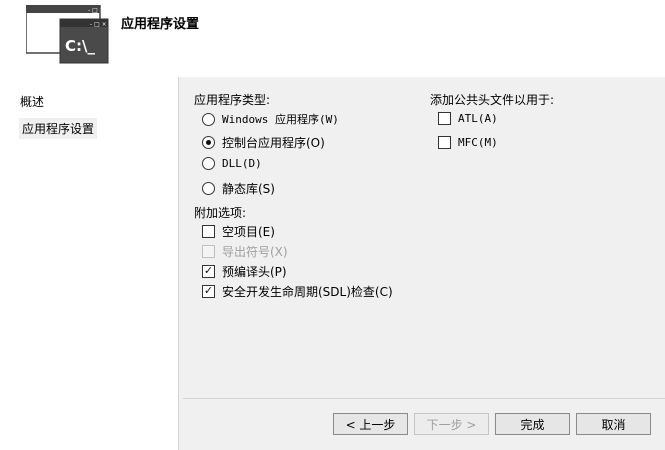  I want to click on footer-divider, so click(424, 398).